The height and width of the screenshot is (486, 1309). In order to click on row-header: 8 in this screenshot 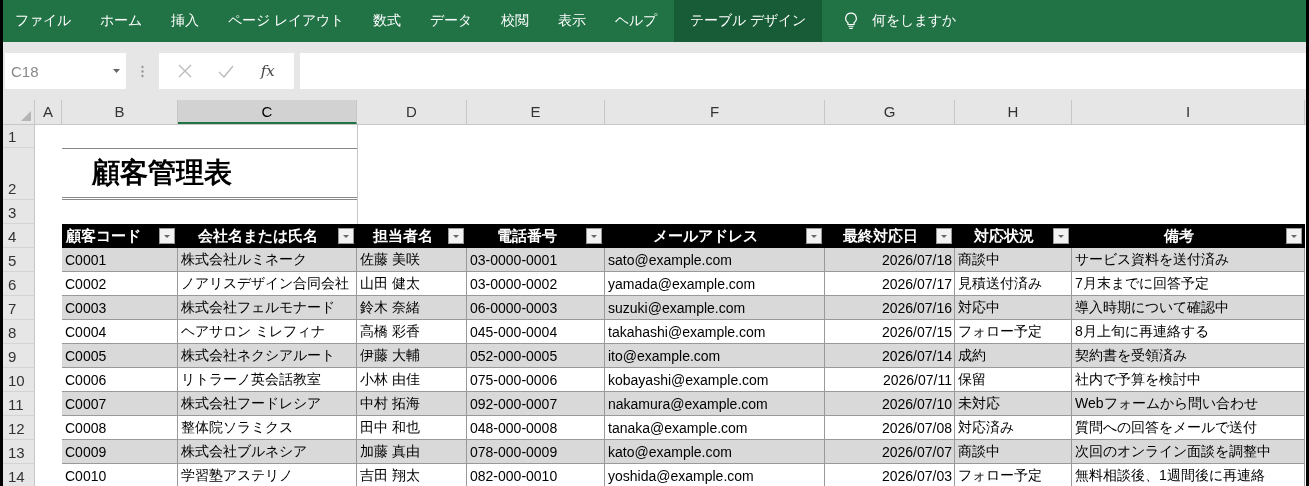, I will do `click(19, 332)`.